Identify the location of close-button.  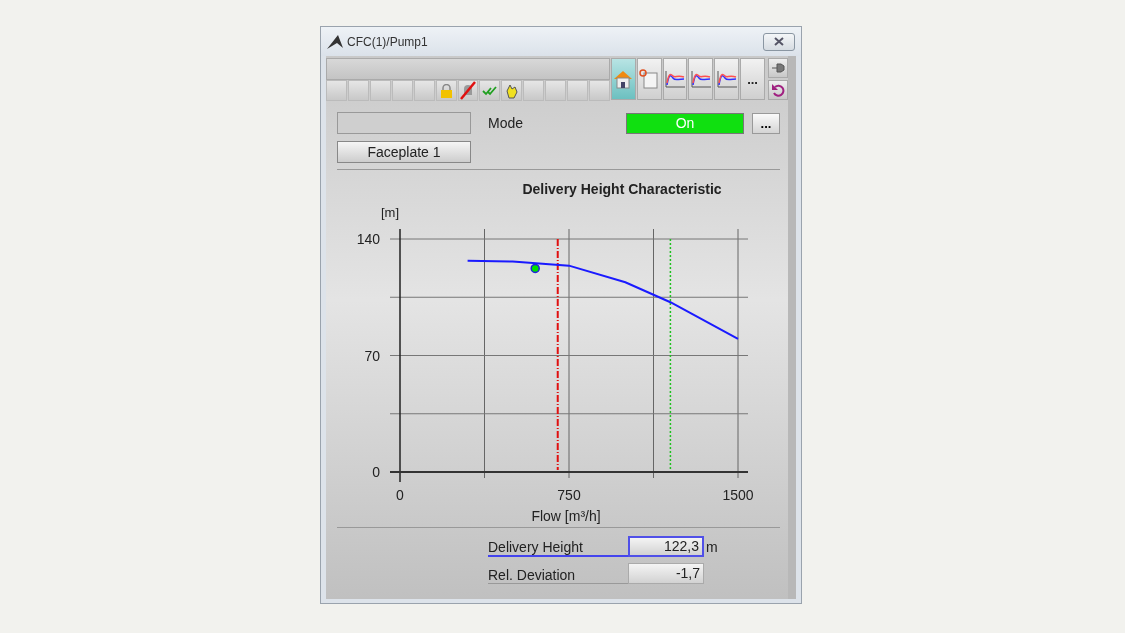
(779, 41).